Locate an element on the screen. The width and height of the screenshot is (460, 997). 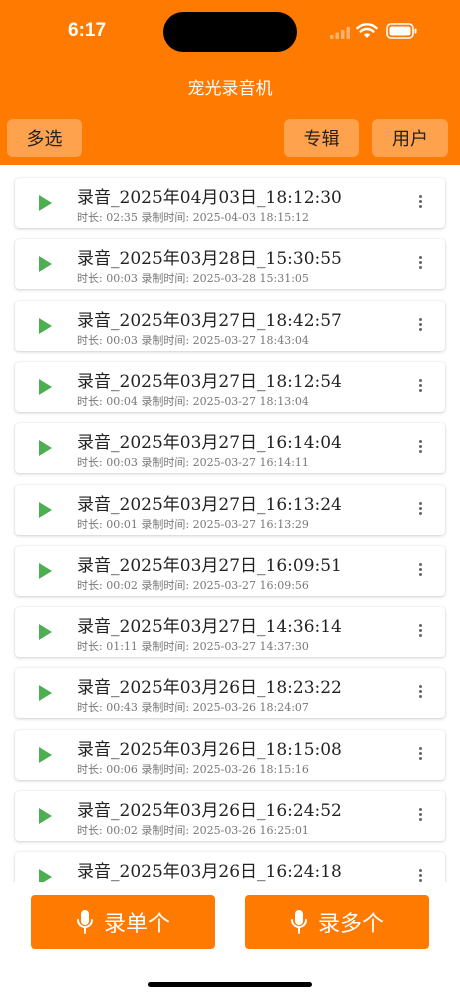
status-bar: 6:17 is located at coordinates (230, 30).